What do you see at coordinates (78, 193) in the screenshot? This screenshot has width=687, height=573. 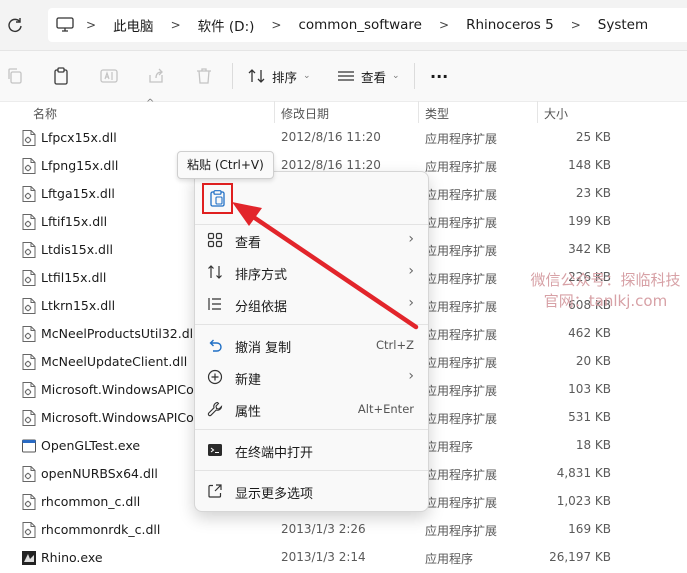 I see `file-name: Lftga15x.dll` at bounding box center [78, 193].